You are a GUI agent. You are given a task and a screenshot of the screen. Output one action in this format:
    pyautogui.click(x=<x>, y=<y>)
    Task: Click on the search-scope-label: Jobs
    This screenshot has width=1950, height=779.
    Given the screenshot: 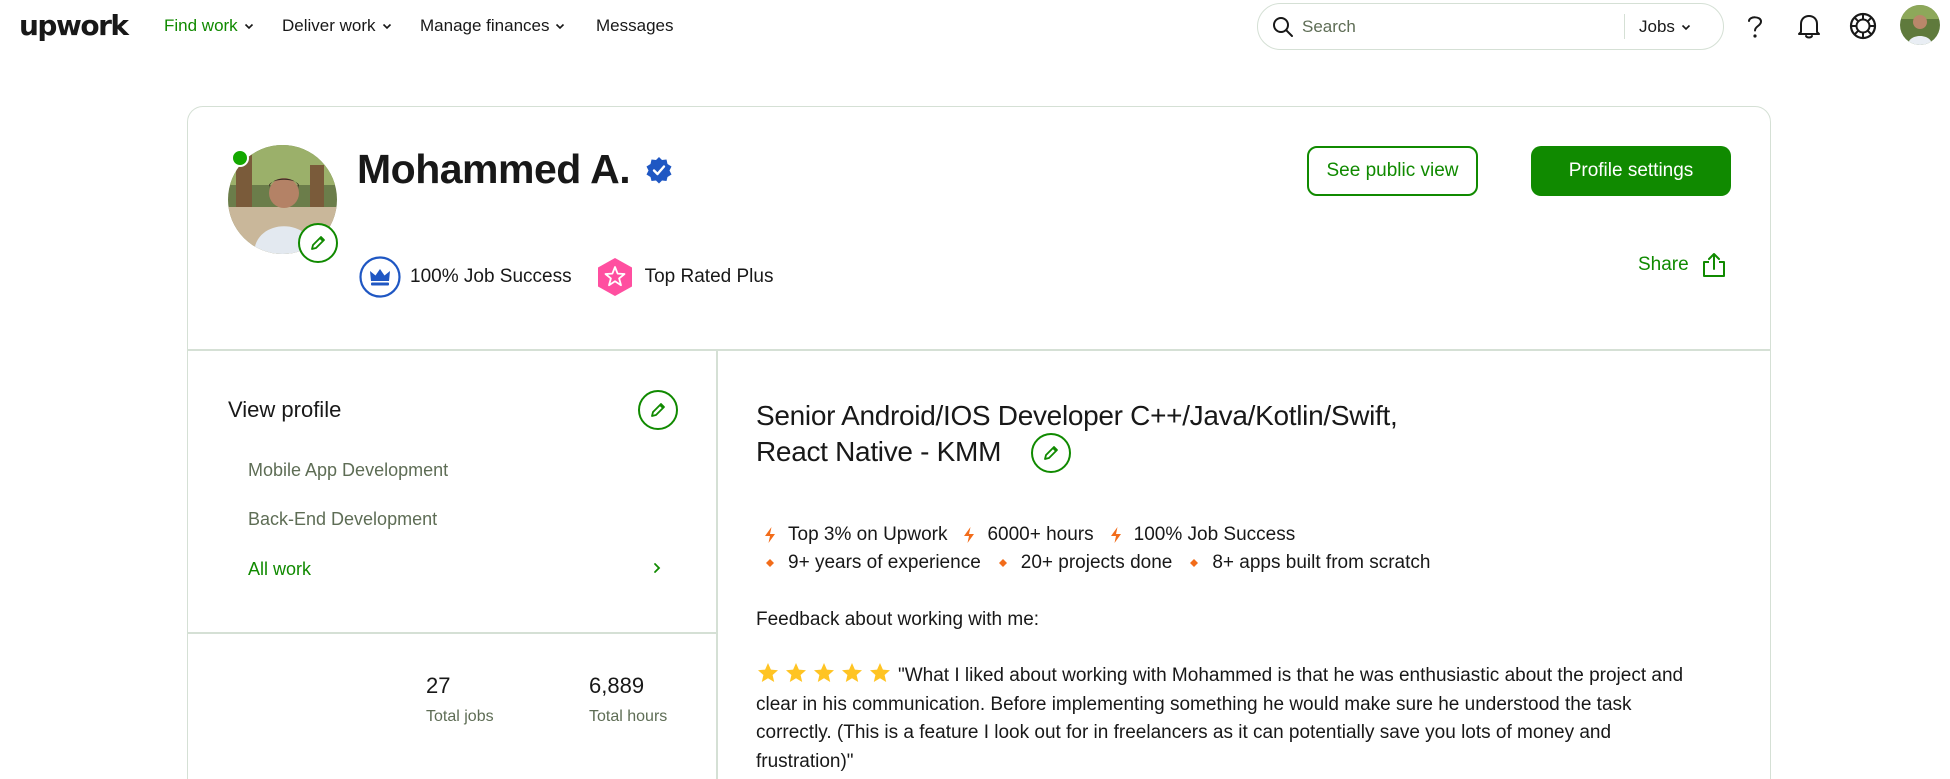 What is the action you would take?
    pyautogui.click(x=1657, y=26)
    